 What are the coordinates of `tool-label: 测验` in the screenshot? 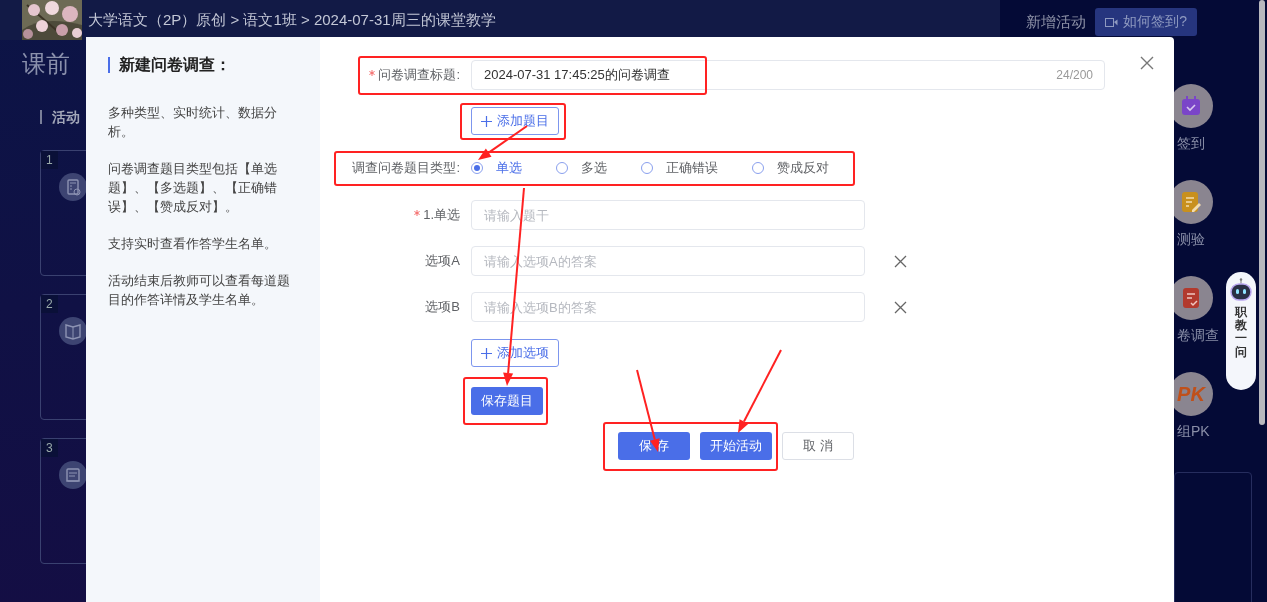 It's located at (1190, 240).